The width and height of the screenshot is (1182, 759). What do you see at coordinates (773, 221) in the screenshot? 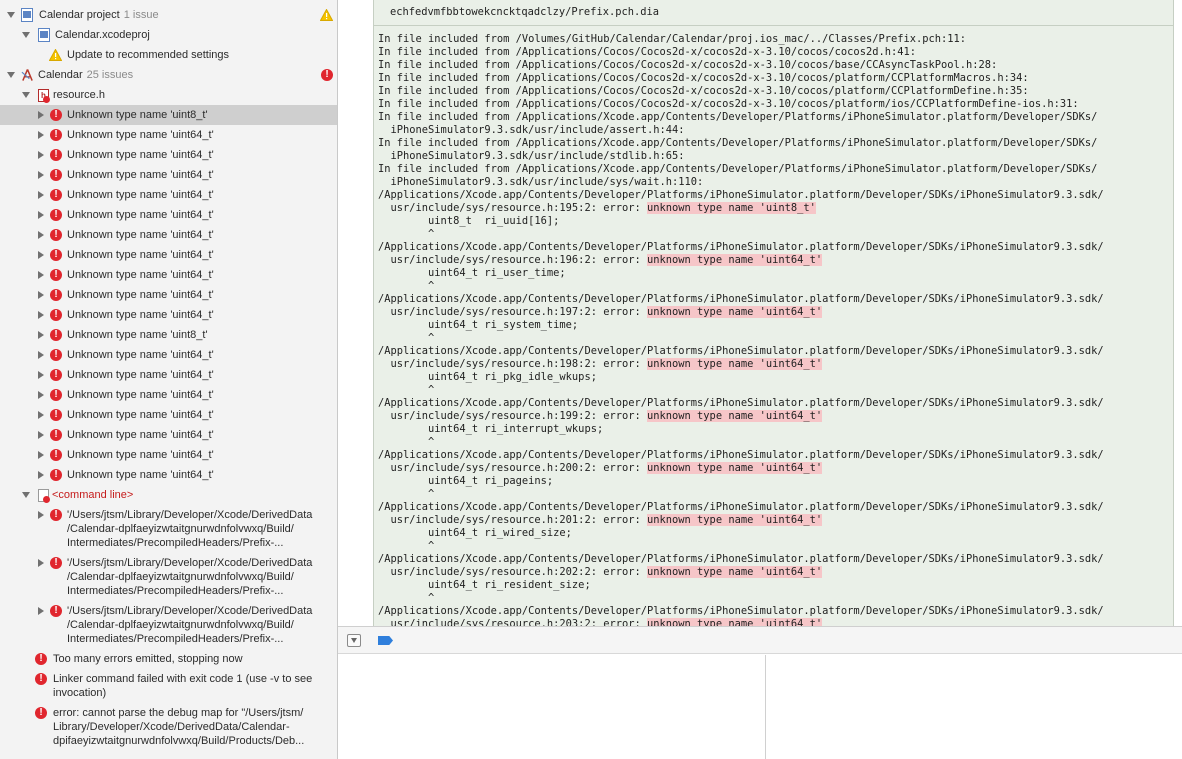
I see `log-line: uint8_t ri_uuid[16];` at bounding box center [773, 221].